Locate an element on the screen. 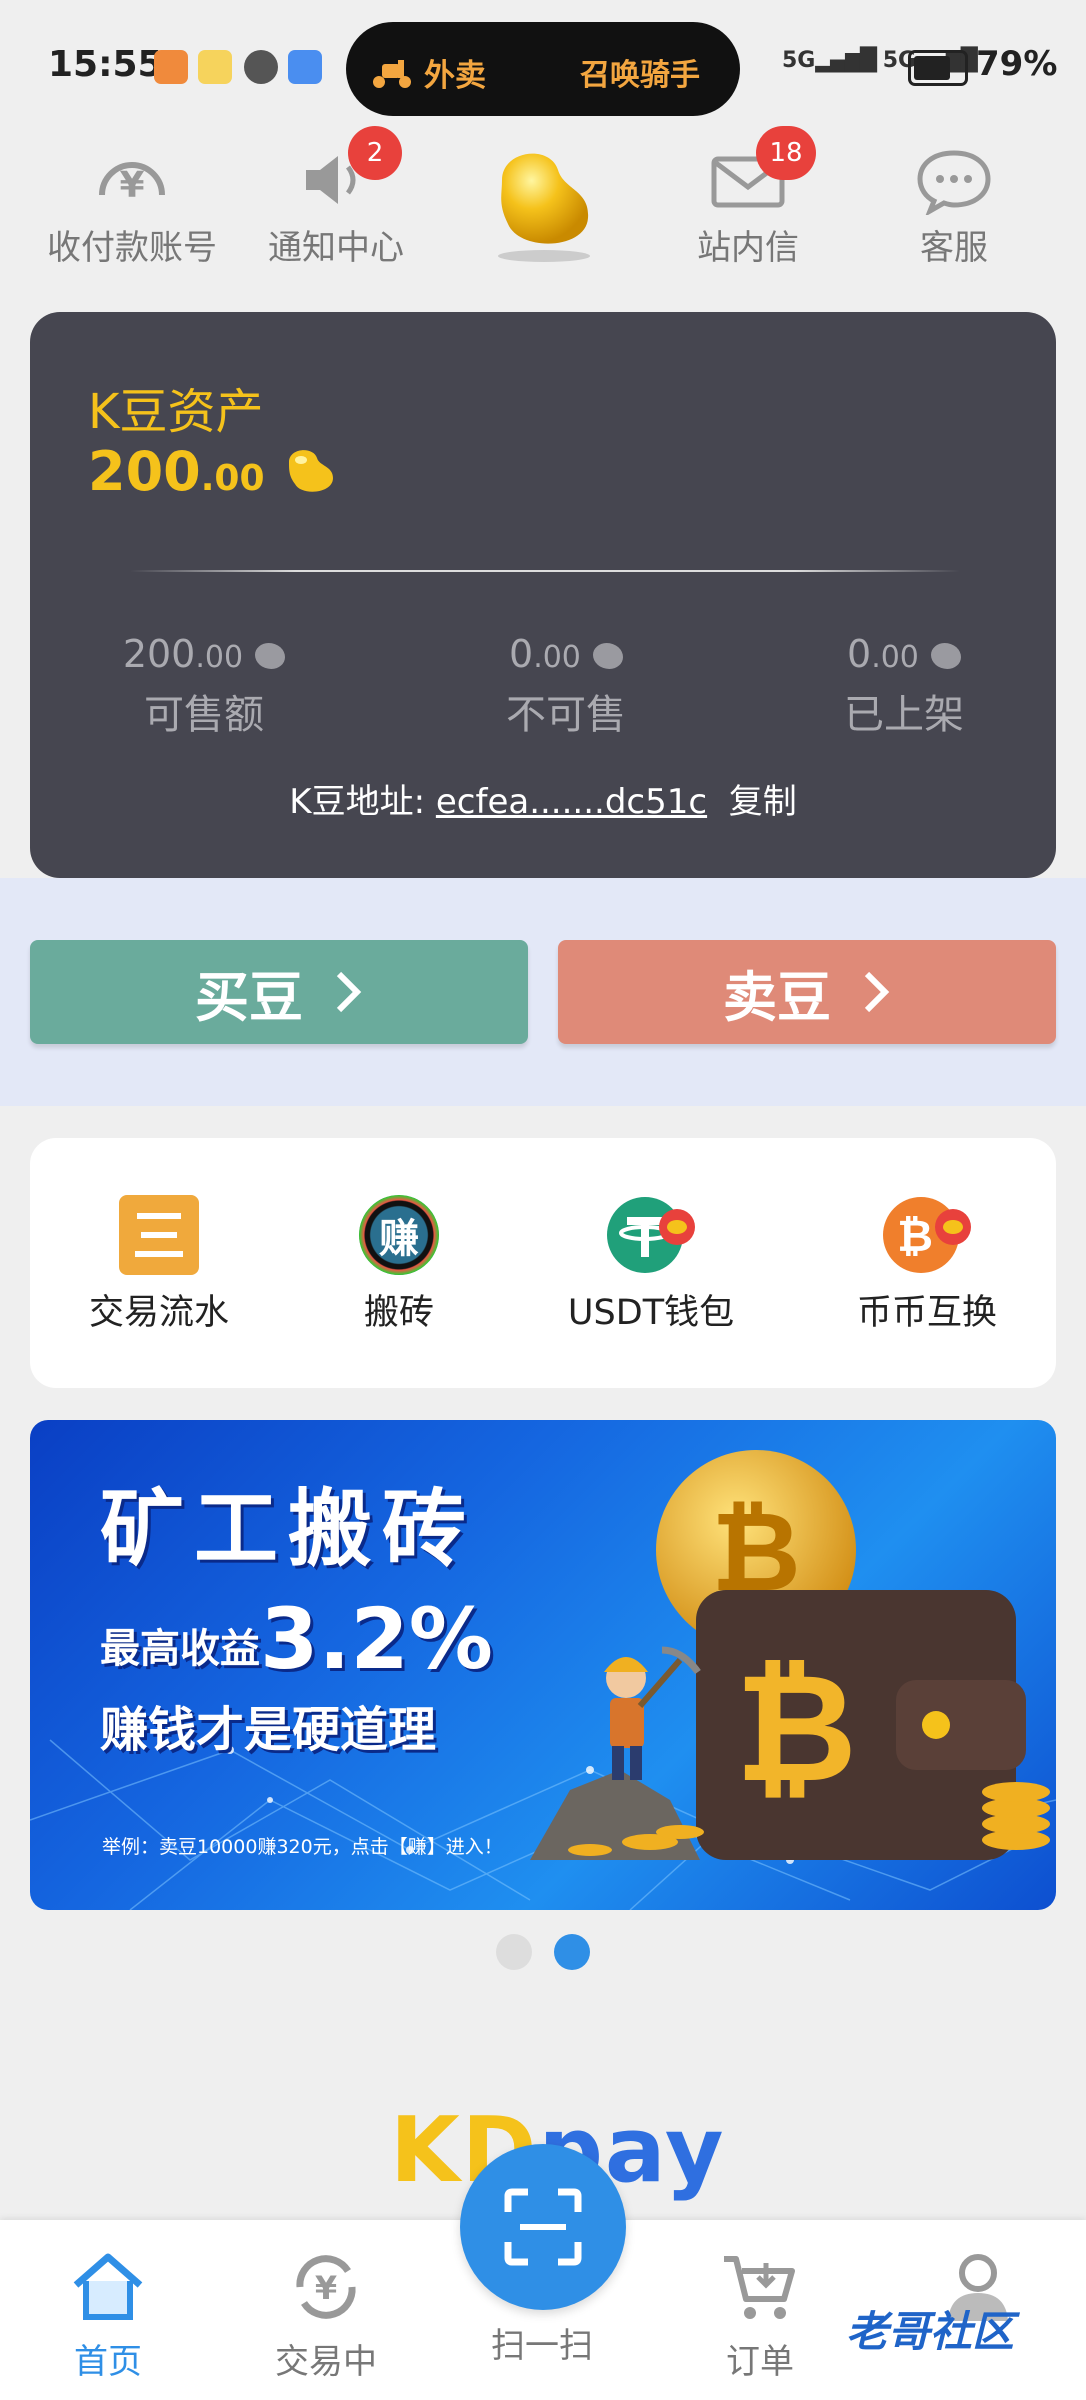  banner-yield-value: 3.2% is located at coordinates (376, 1639).